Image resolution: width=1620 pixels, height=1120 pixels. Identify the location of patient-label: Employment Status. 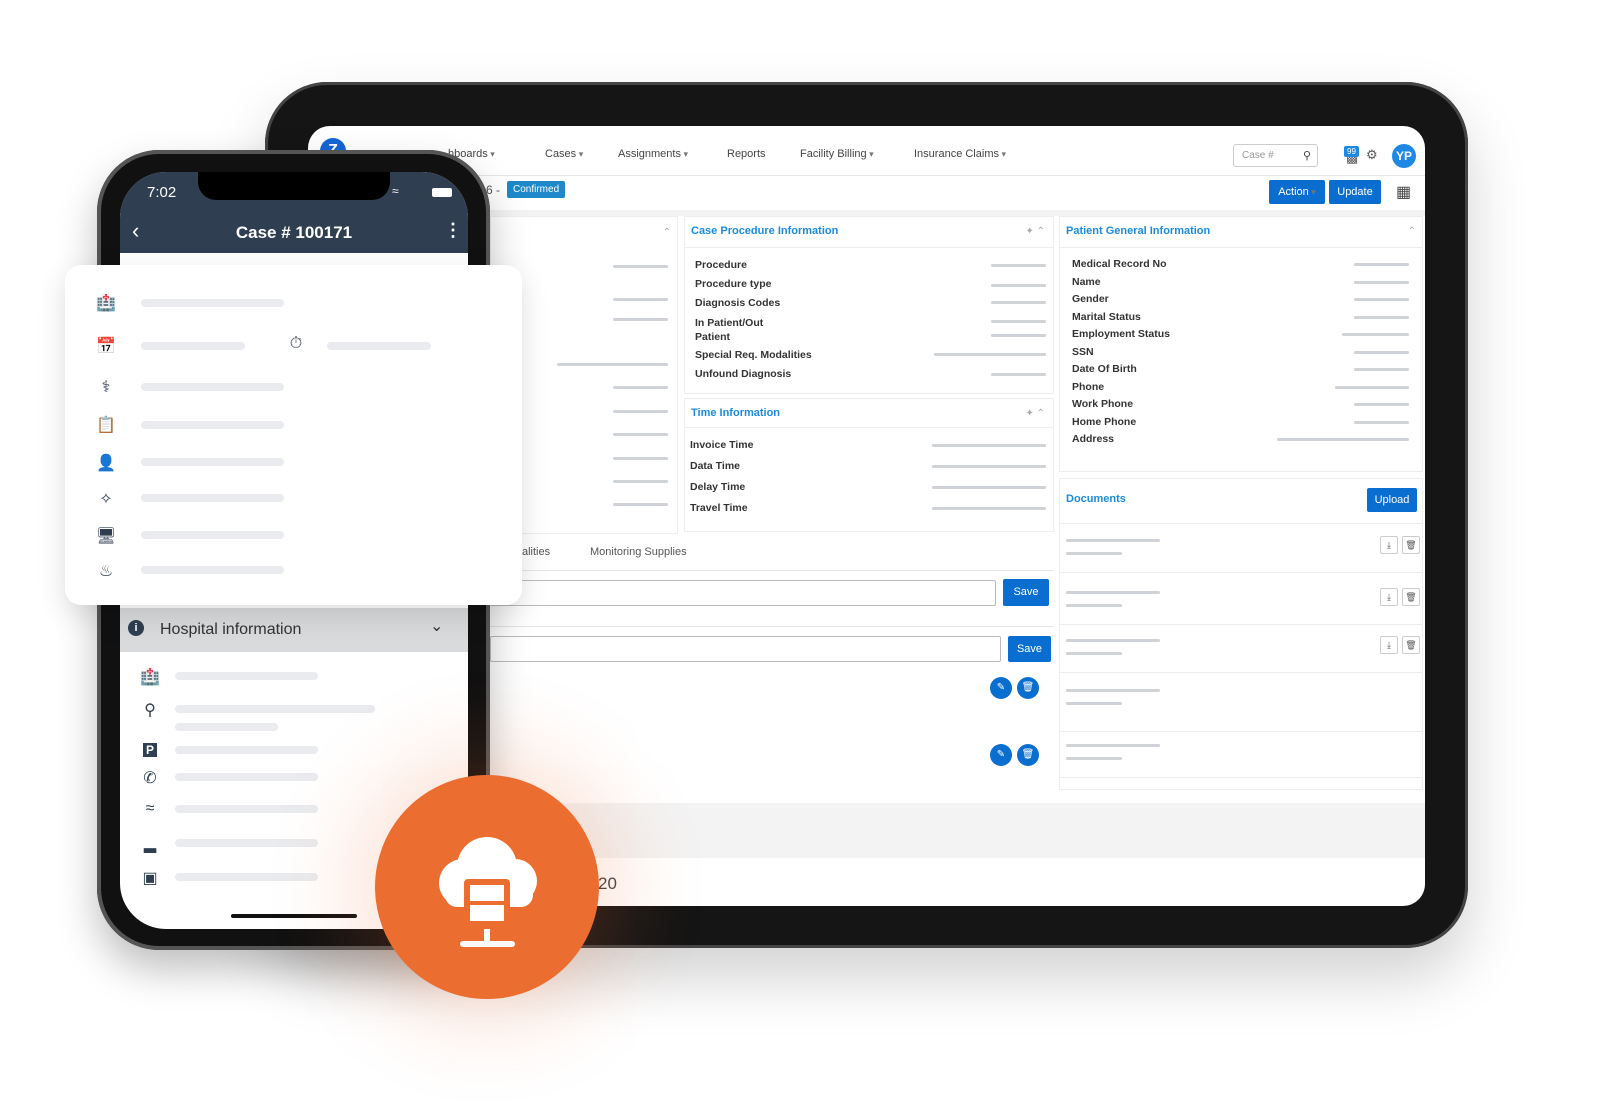
(1121, 334).